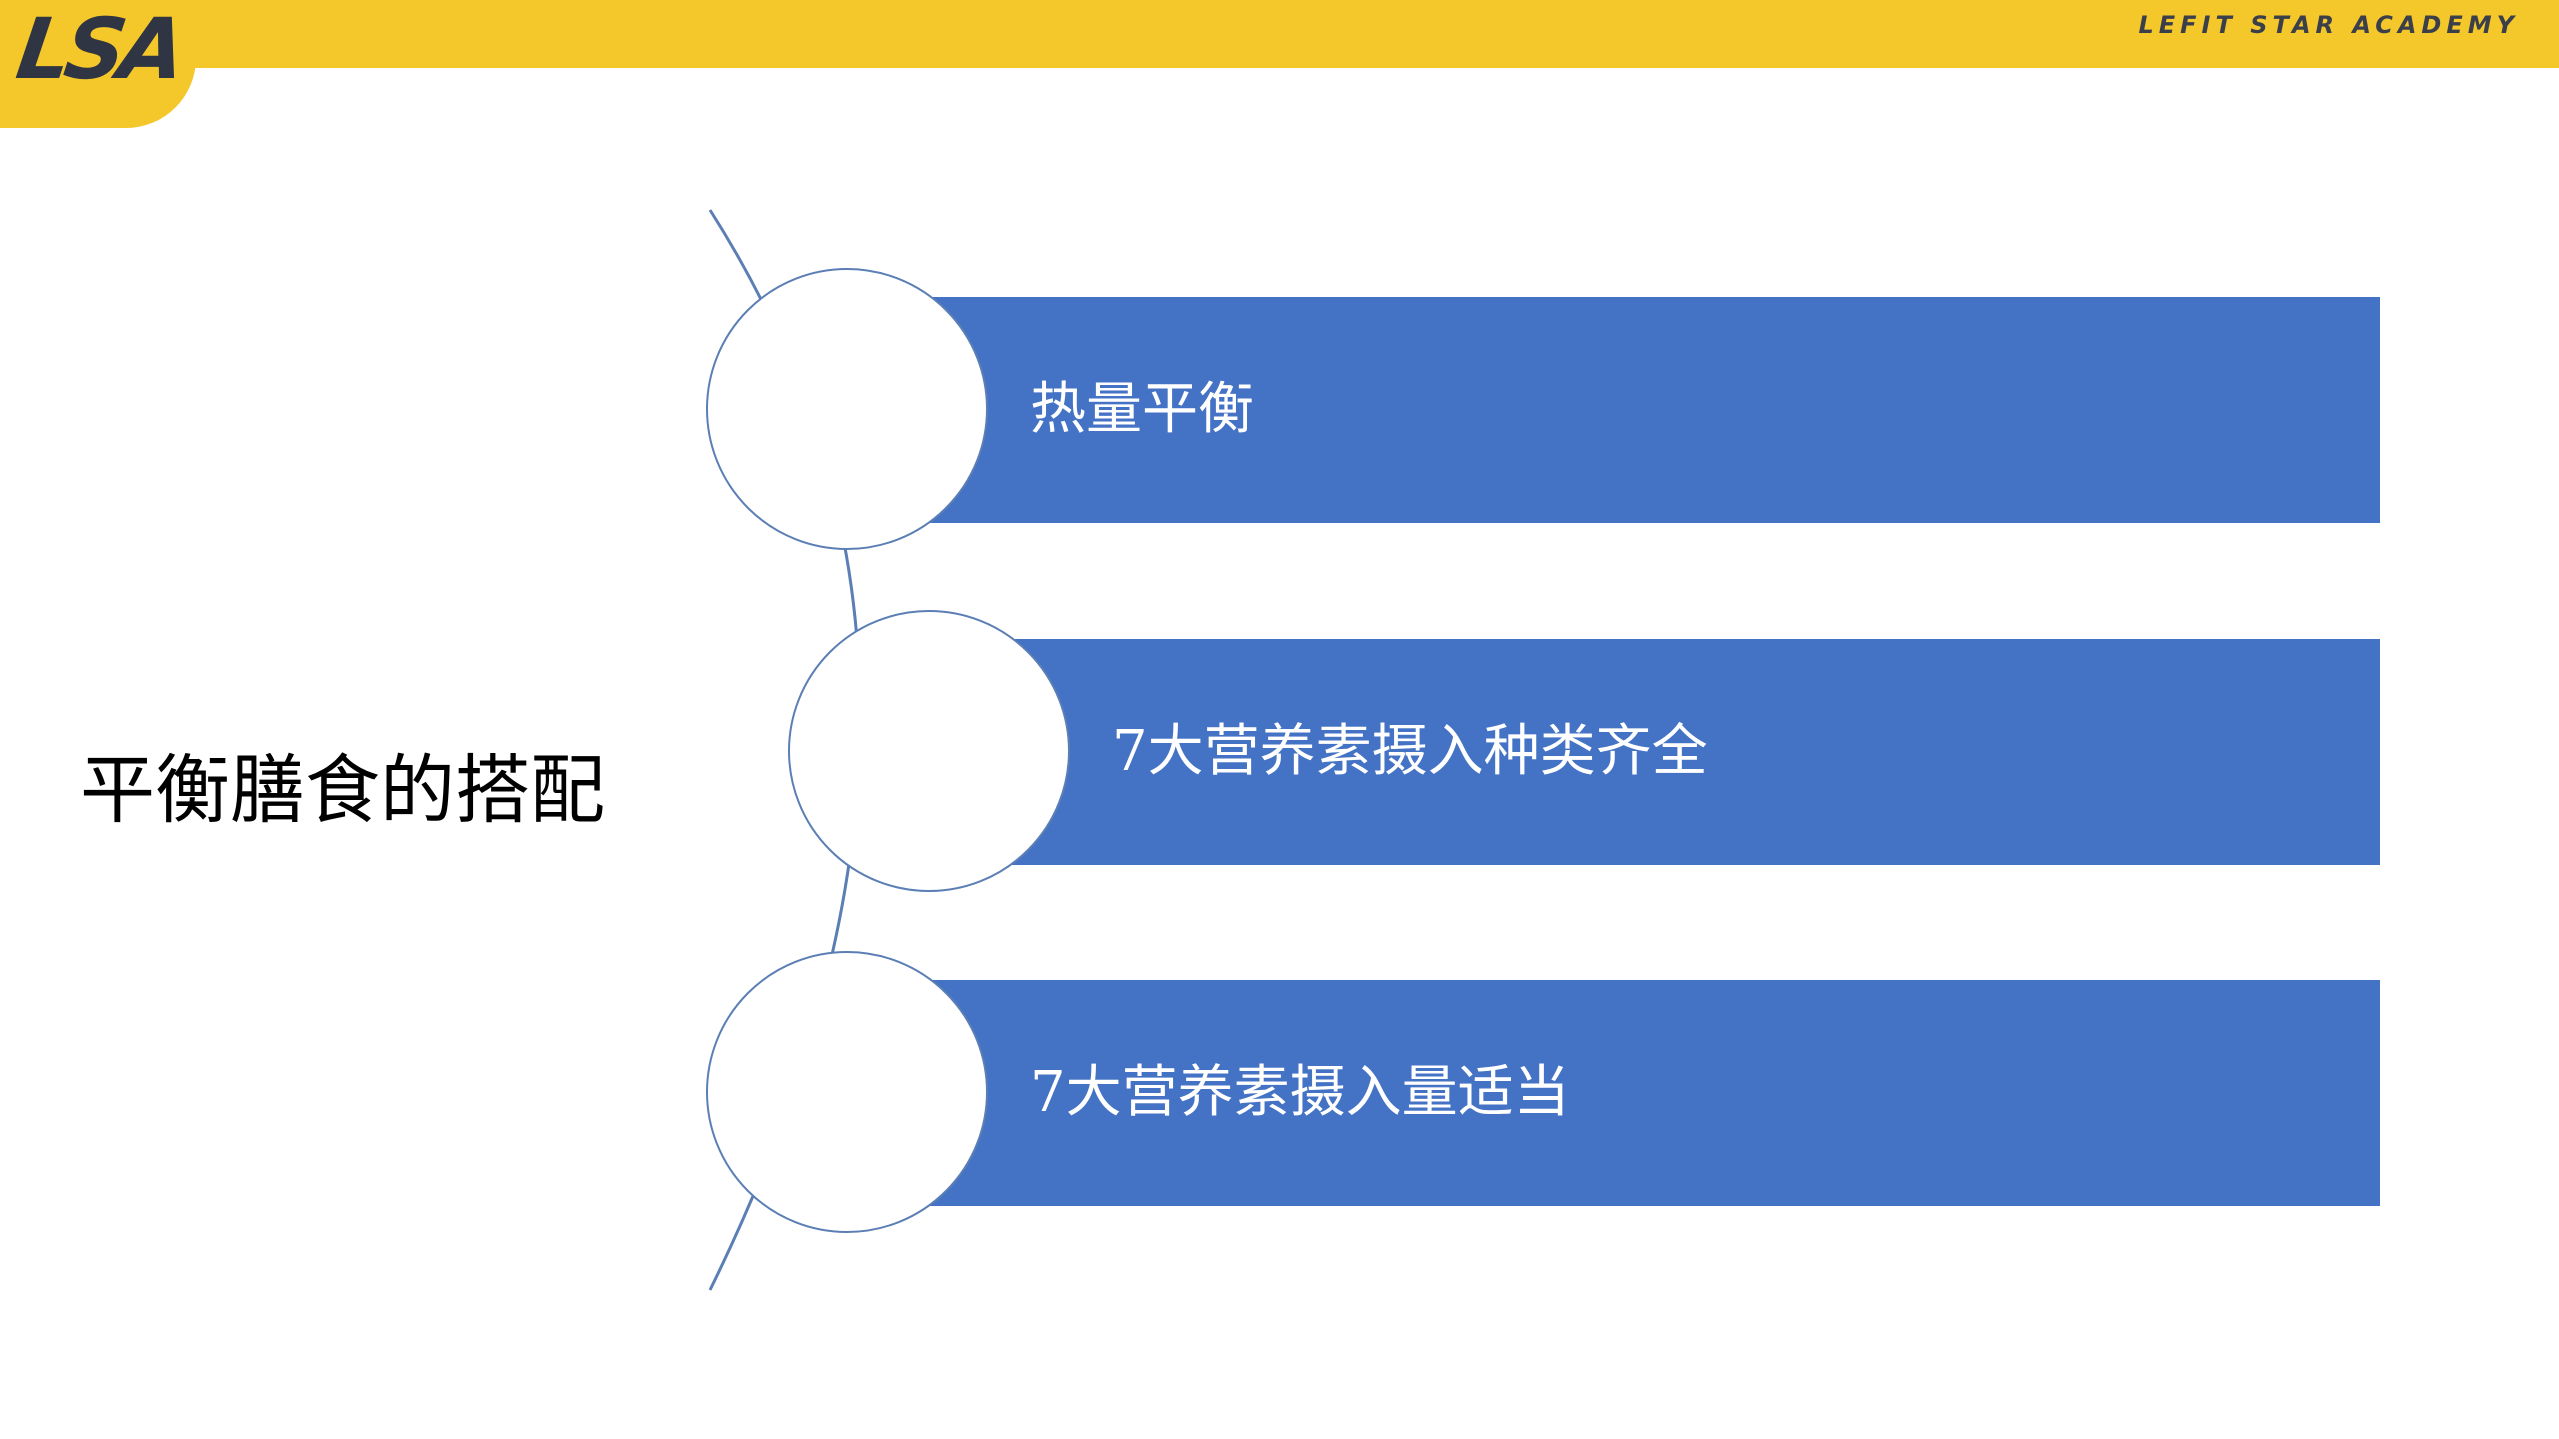 Image resolution: width=2559 pixels, height=1439 pixels. Describe the element at coordinates (1142, 409) in the screenshot. I see `item-label-1: 热量平衡` at that location.